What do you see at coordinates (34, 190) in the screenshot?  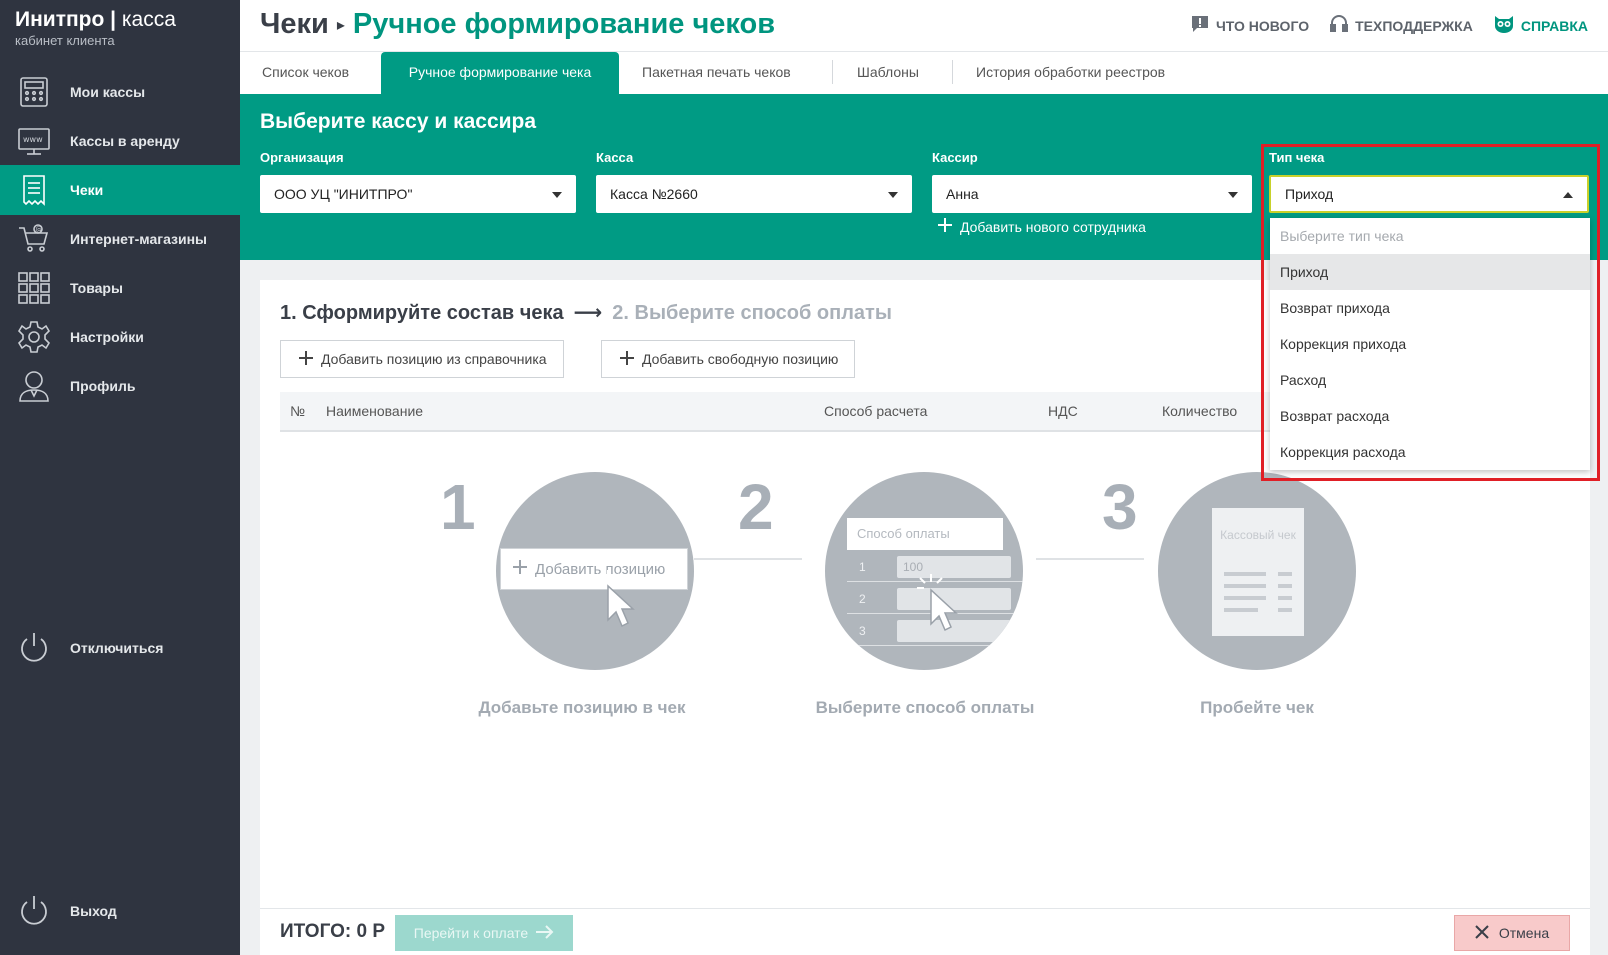 I see `receipt-icon` at bounding box center [34, 190].